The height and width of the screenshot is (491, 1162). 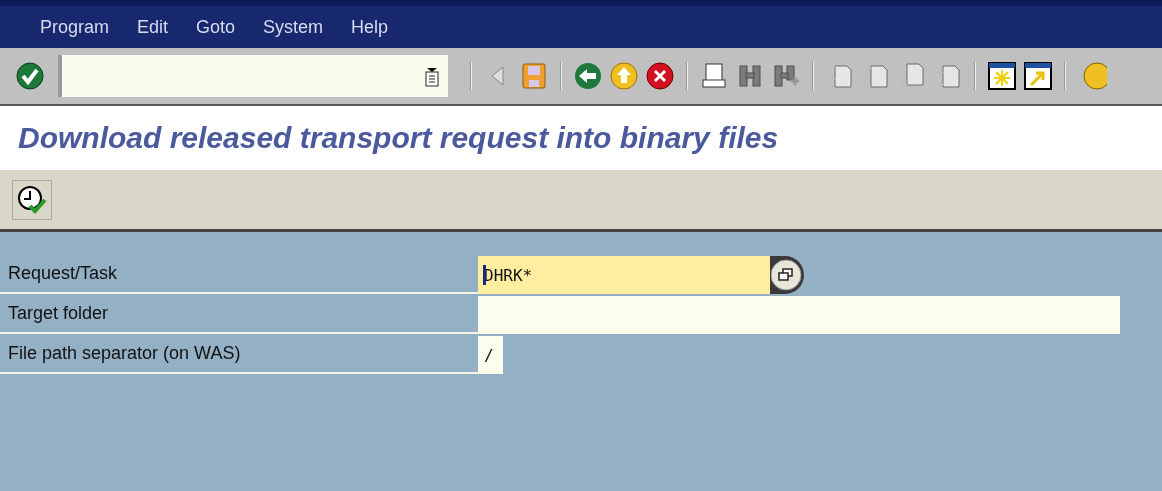 What do you see at coordinates (398, 138) in the screenshot?
I see `screen-title: Download released transport request into binary files` at bounding box center [398, 138].